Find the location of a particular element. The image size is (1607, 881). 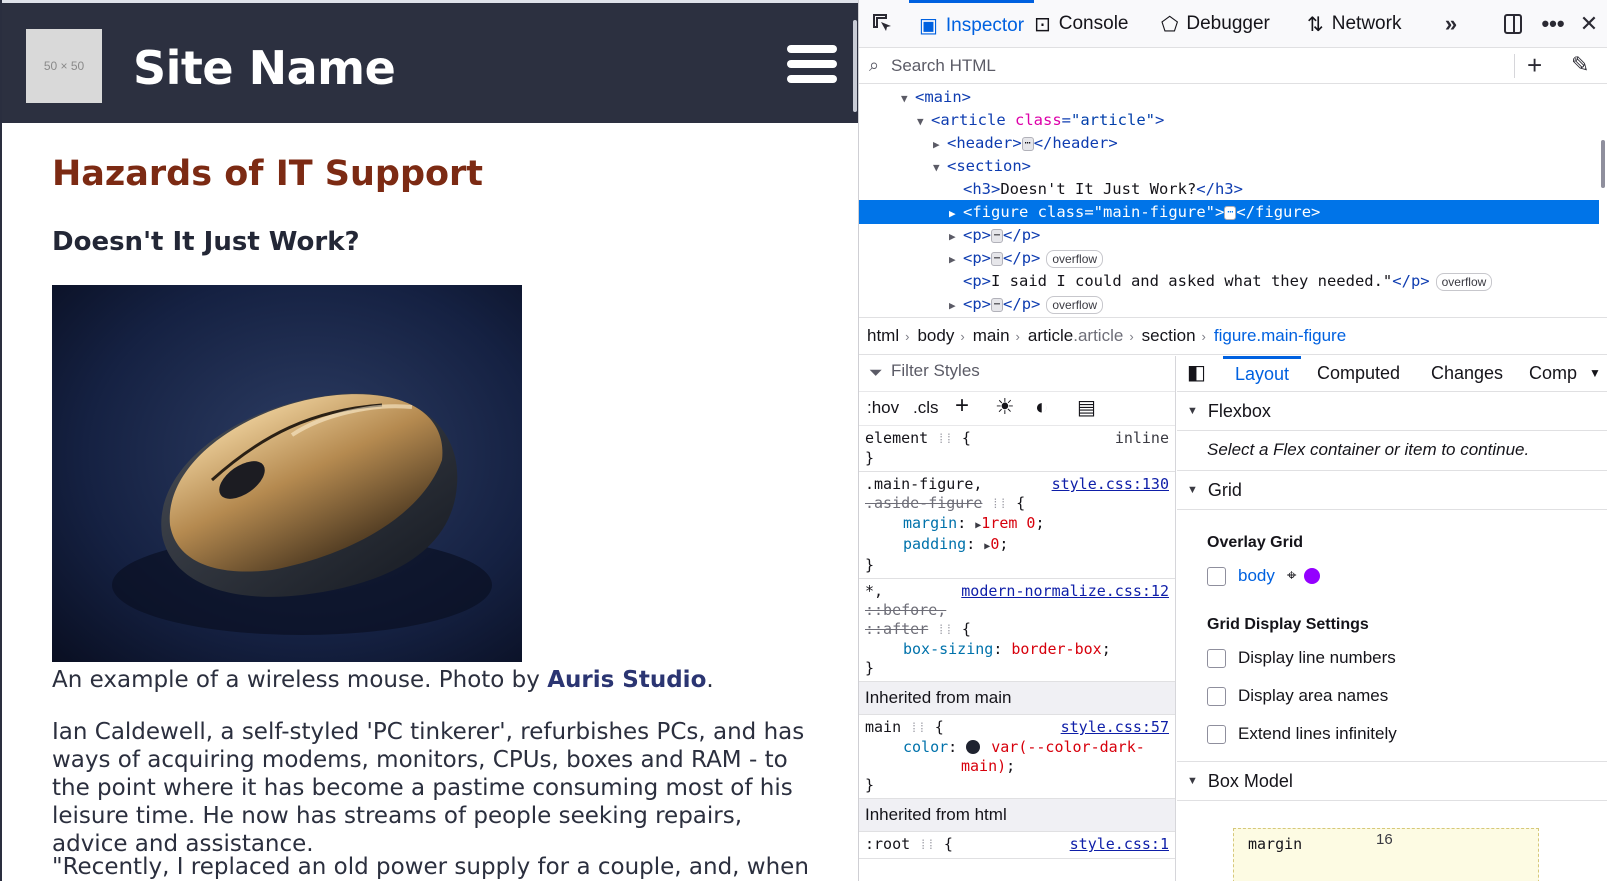

more-options-icon: ••• is located at coordinates (1553, 24).